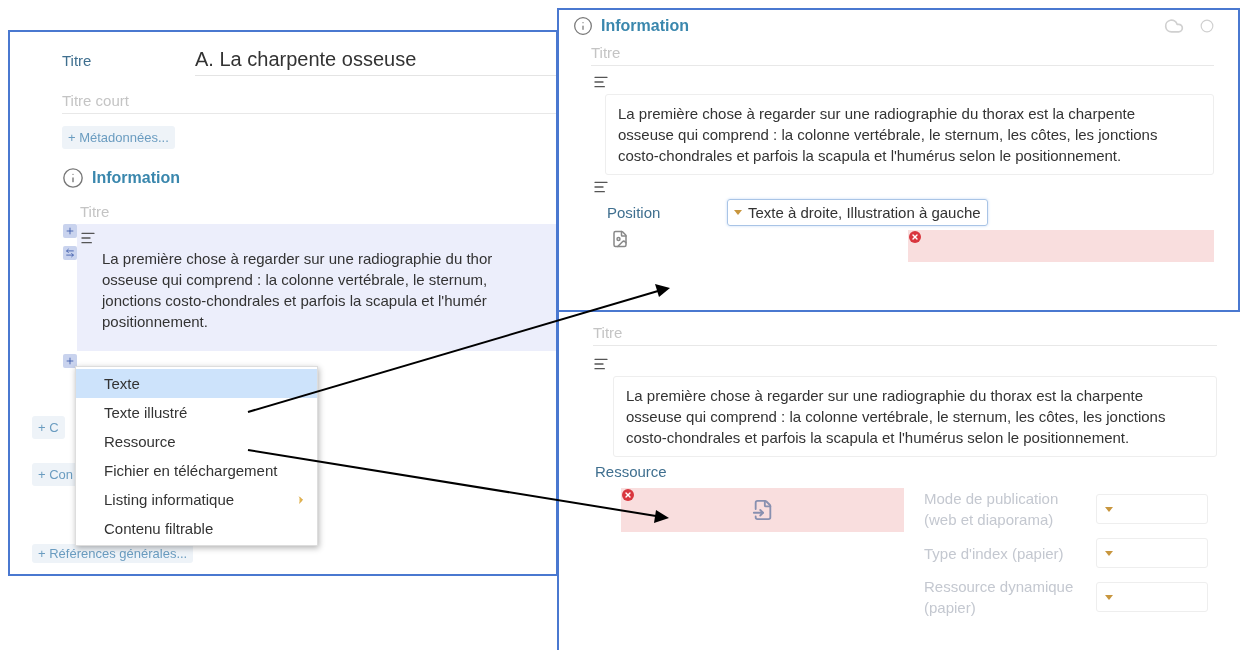  I want to click on menu-item: Texte illustré, so click(196, 412).